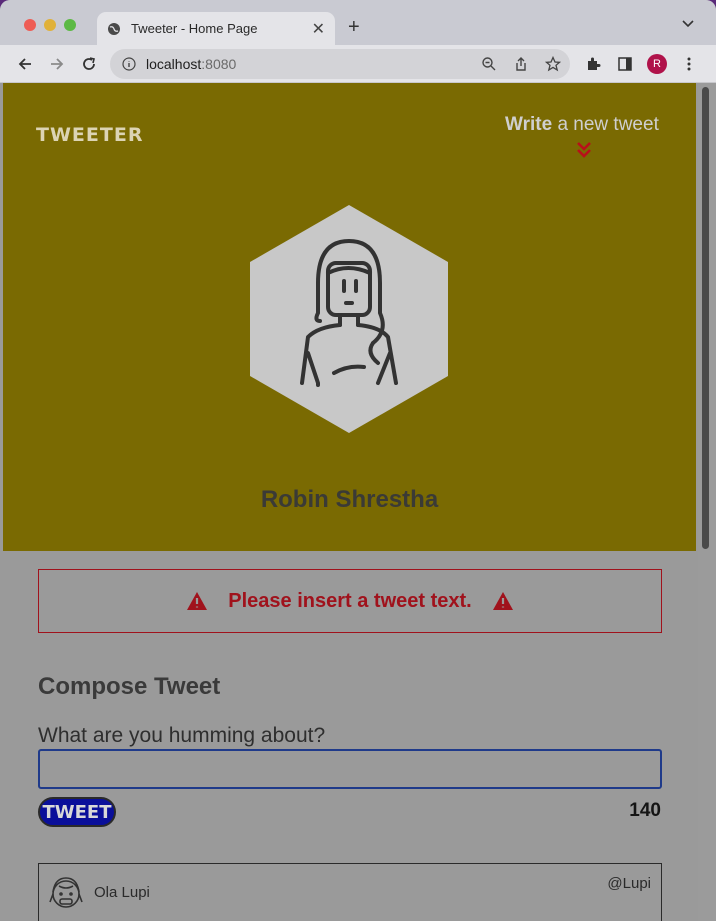 Image resolution: width=716 pixels, height=921 pixels. What do you see at coordinates (689, 64) in the screenshot?
I see `kebab-menu-icon` at bounding box center [689, 64].